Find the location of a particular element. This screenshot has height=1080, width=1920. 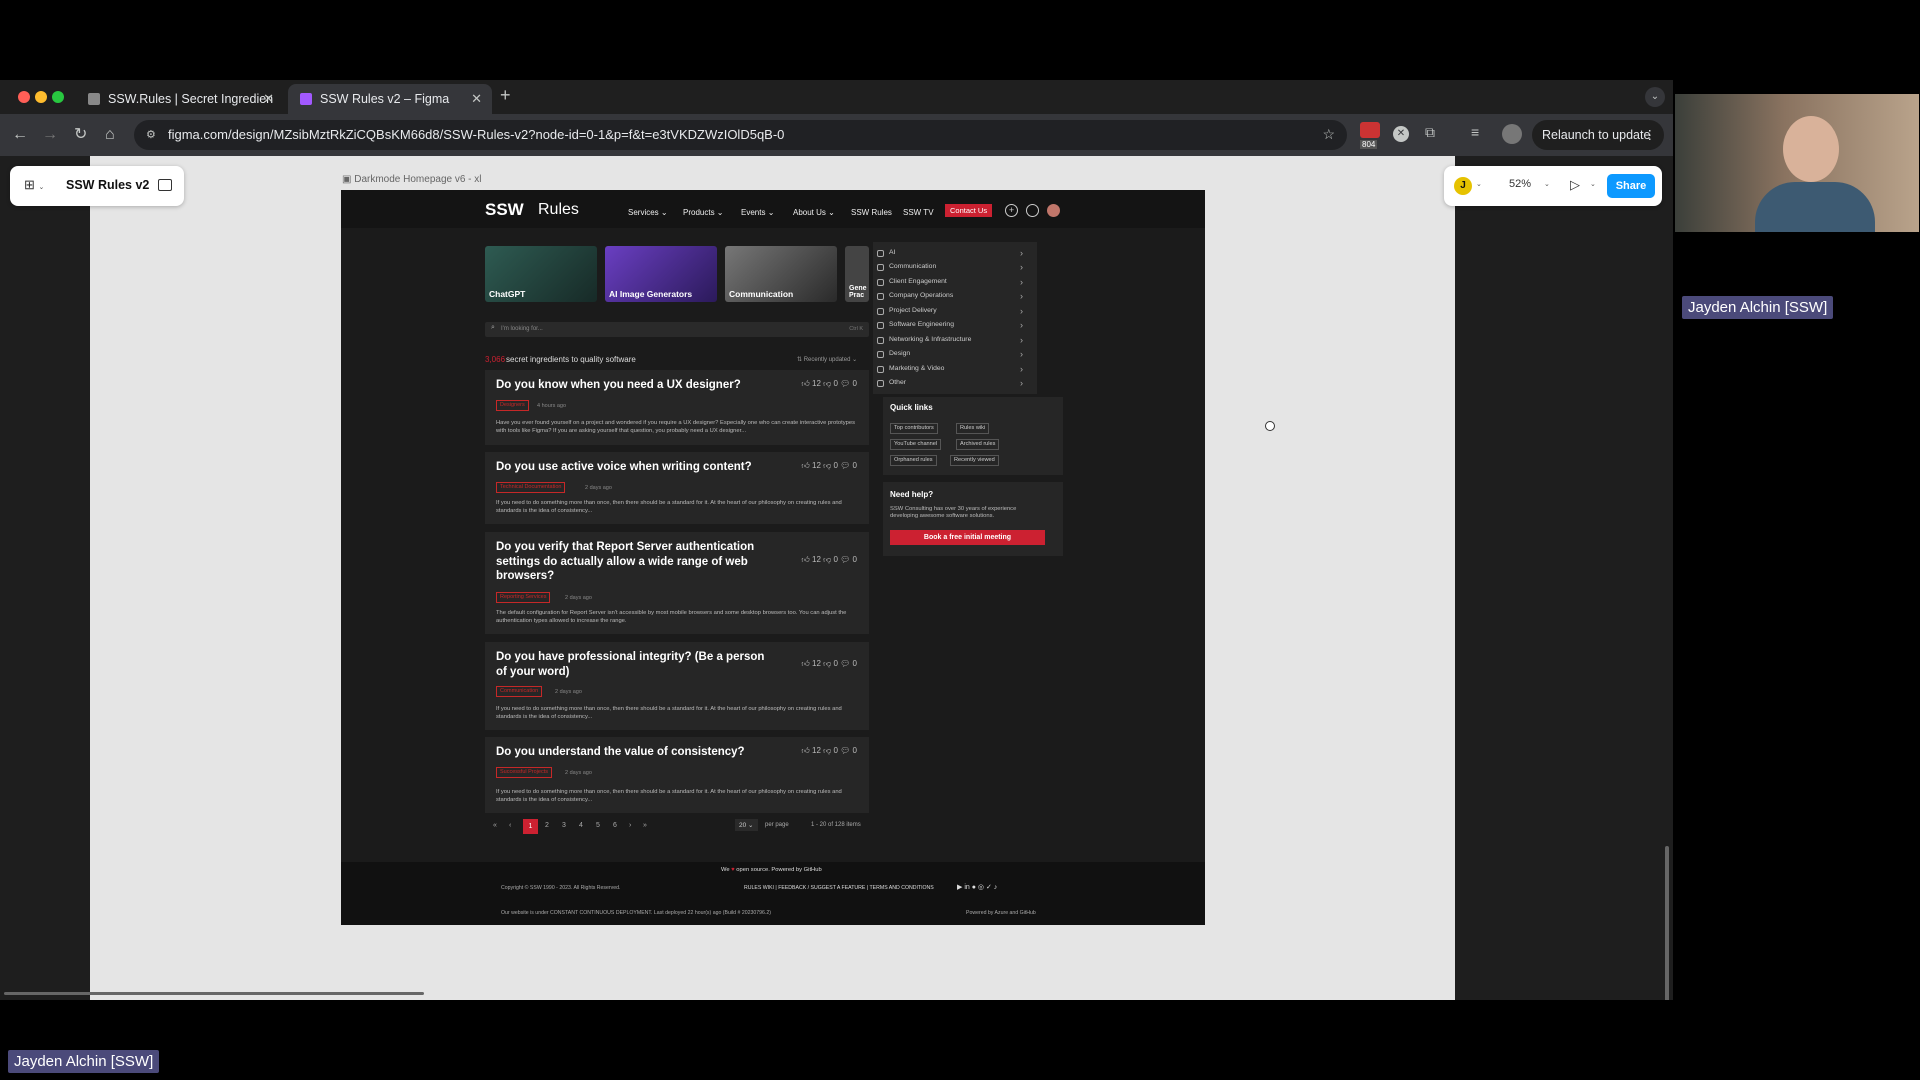

relaunch-button: Relaunch to update ⋮ is located at coordinates (1598, 135).